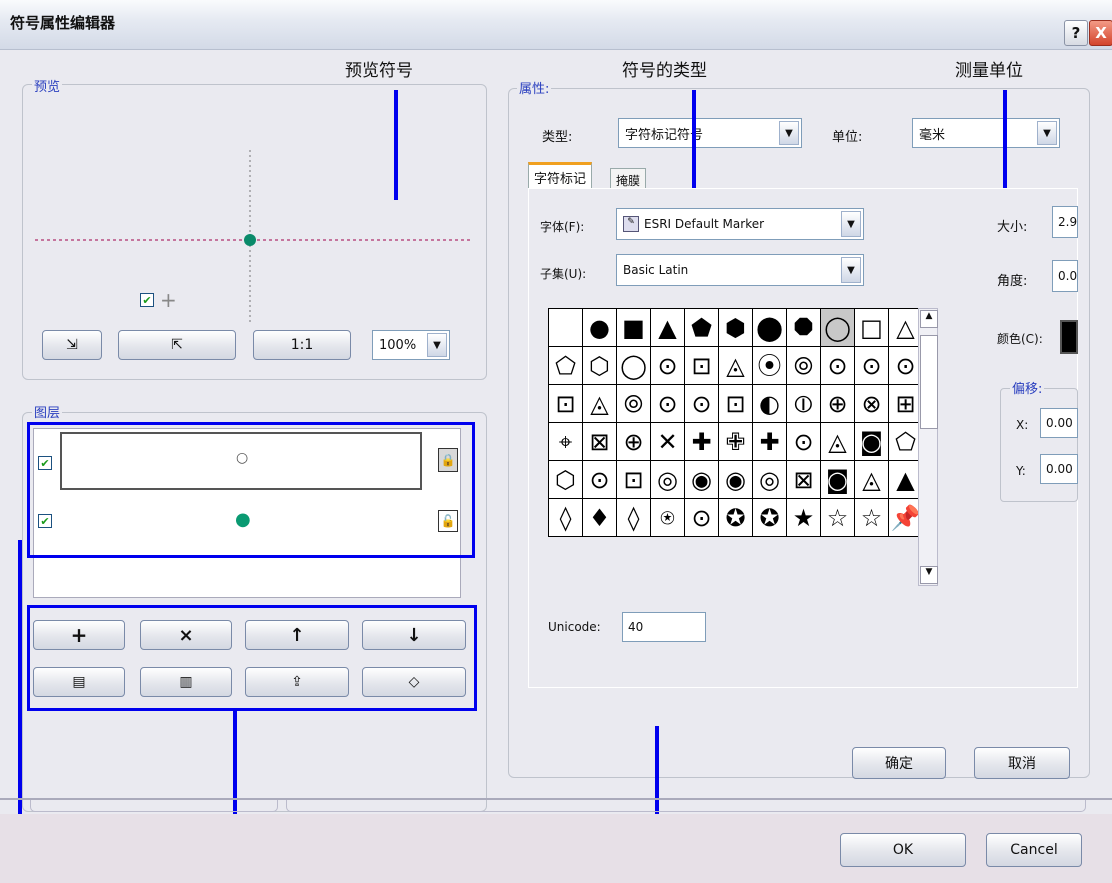  What do you see at coordinates (599, 517) in the screenshot?
I see `glyph-cell: ♦` at bounding box center [599, 517].